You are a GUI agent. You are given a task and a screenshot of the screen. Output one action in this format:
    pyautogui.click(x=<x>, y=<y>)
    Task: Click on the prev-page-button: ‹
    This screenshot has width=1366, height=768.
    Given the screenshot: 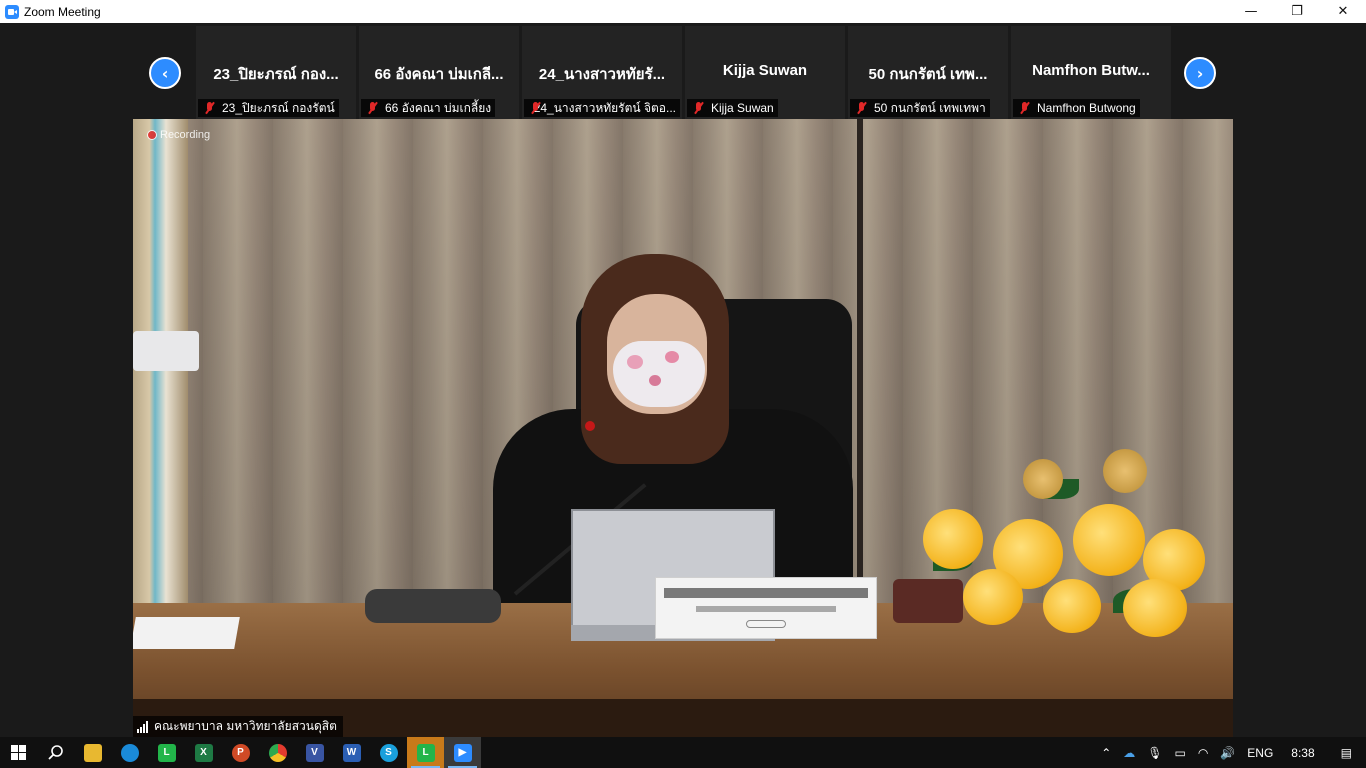 What is the action you would take?
    pyautogui.click(x=165, y=73)
    